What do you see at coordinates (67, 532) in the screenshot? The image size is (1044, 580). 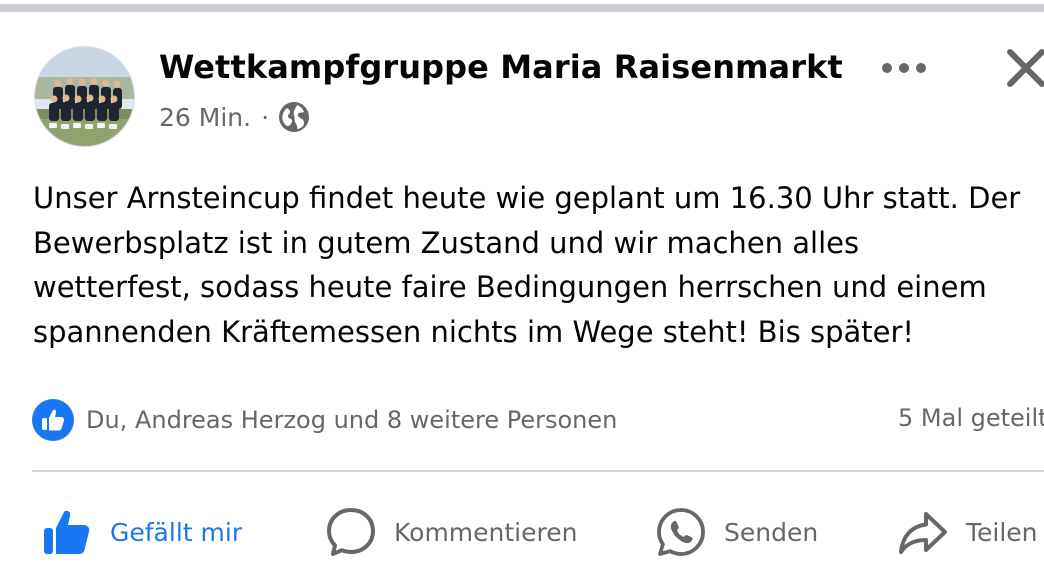 I see `thumbs-up-icon` at bounding box center [67, 532].